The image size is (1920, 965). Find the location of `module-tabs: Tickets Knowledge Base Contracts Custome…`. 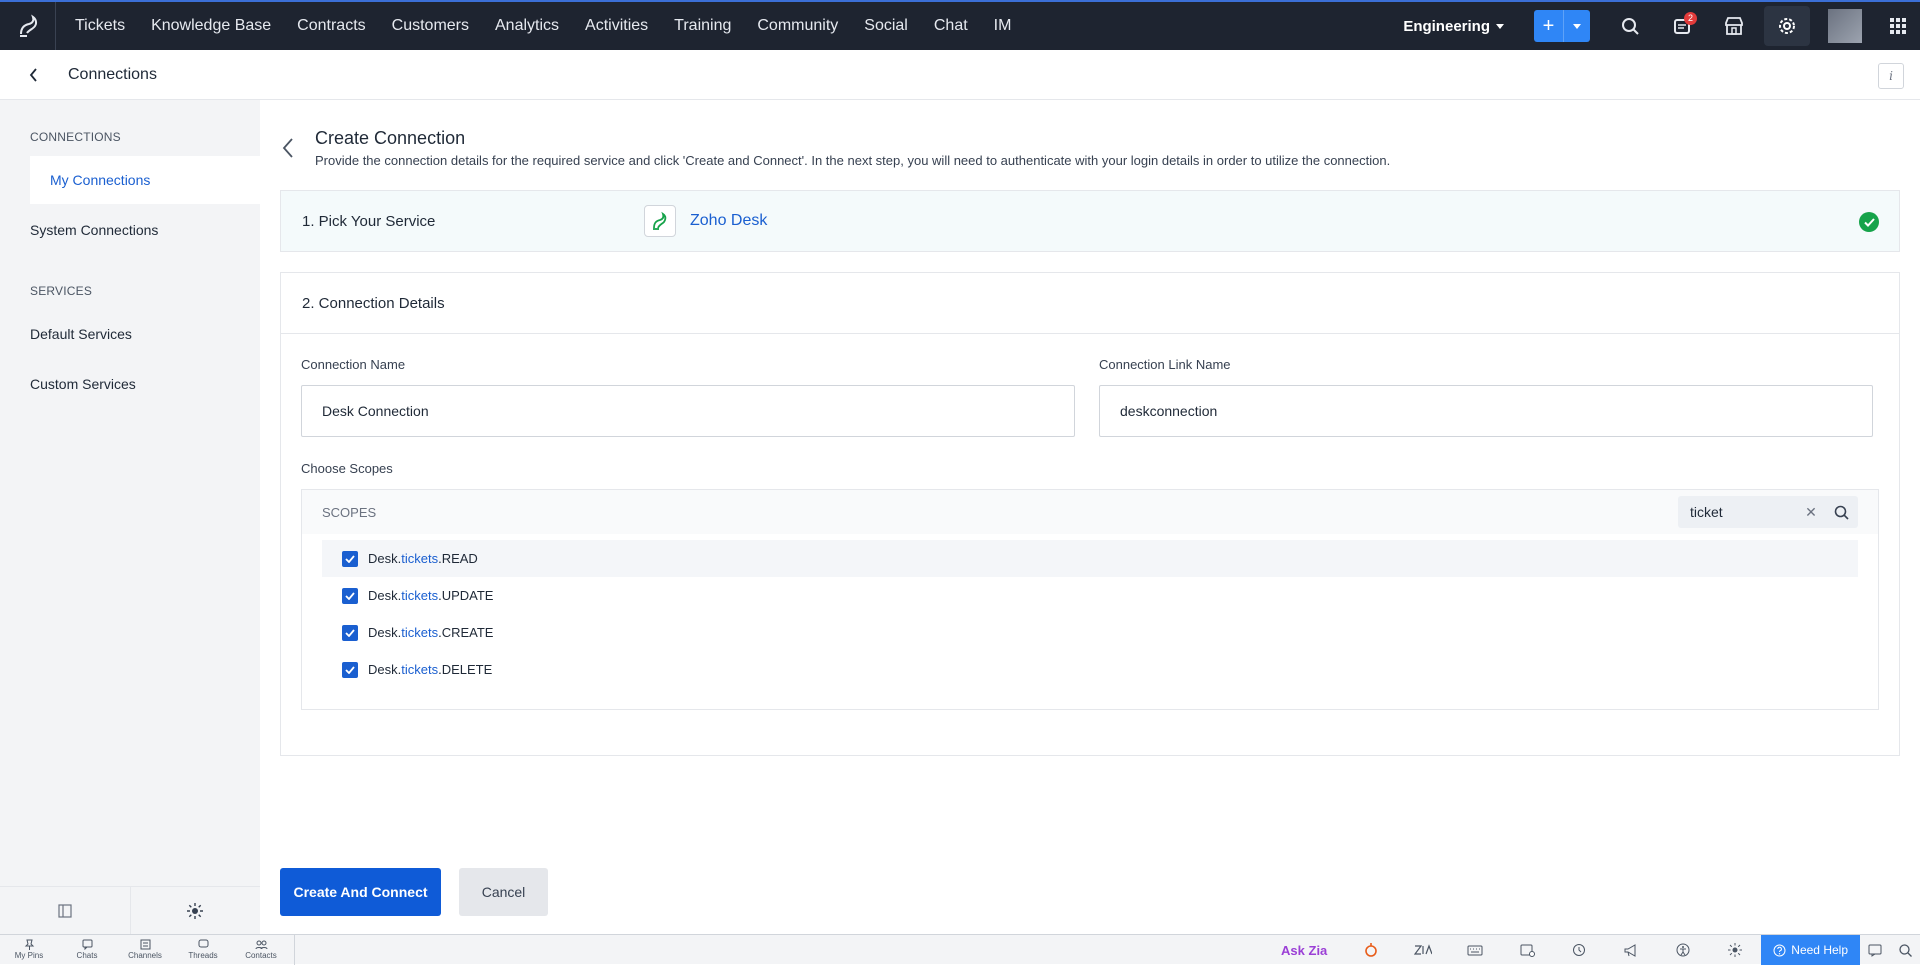

module-tabs: Tickets Knowledge Base Contracts Custome… is located at coordinates (543, 26).